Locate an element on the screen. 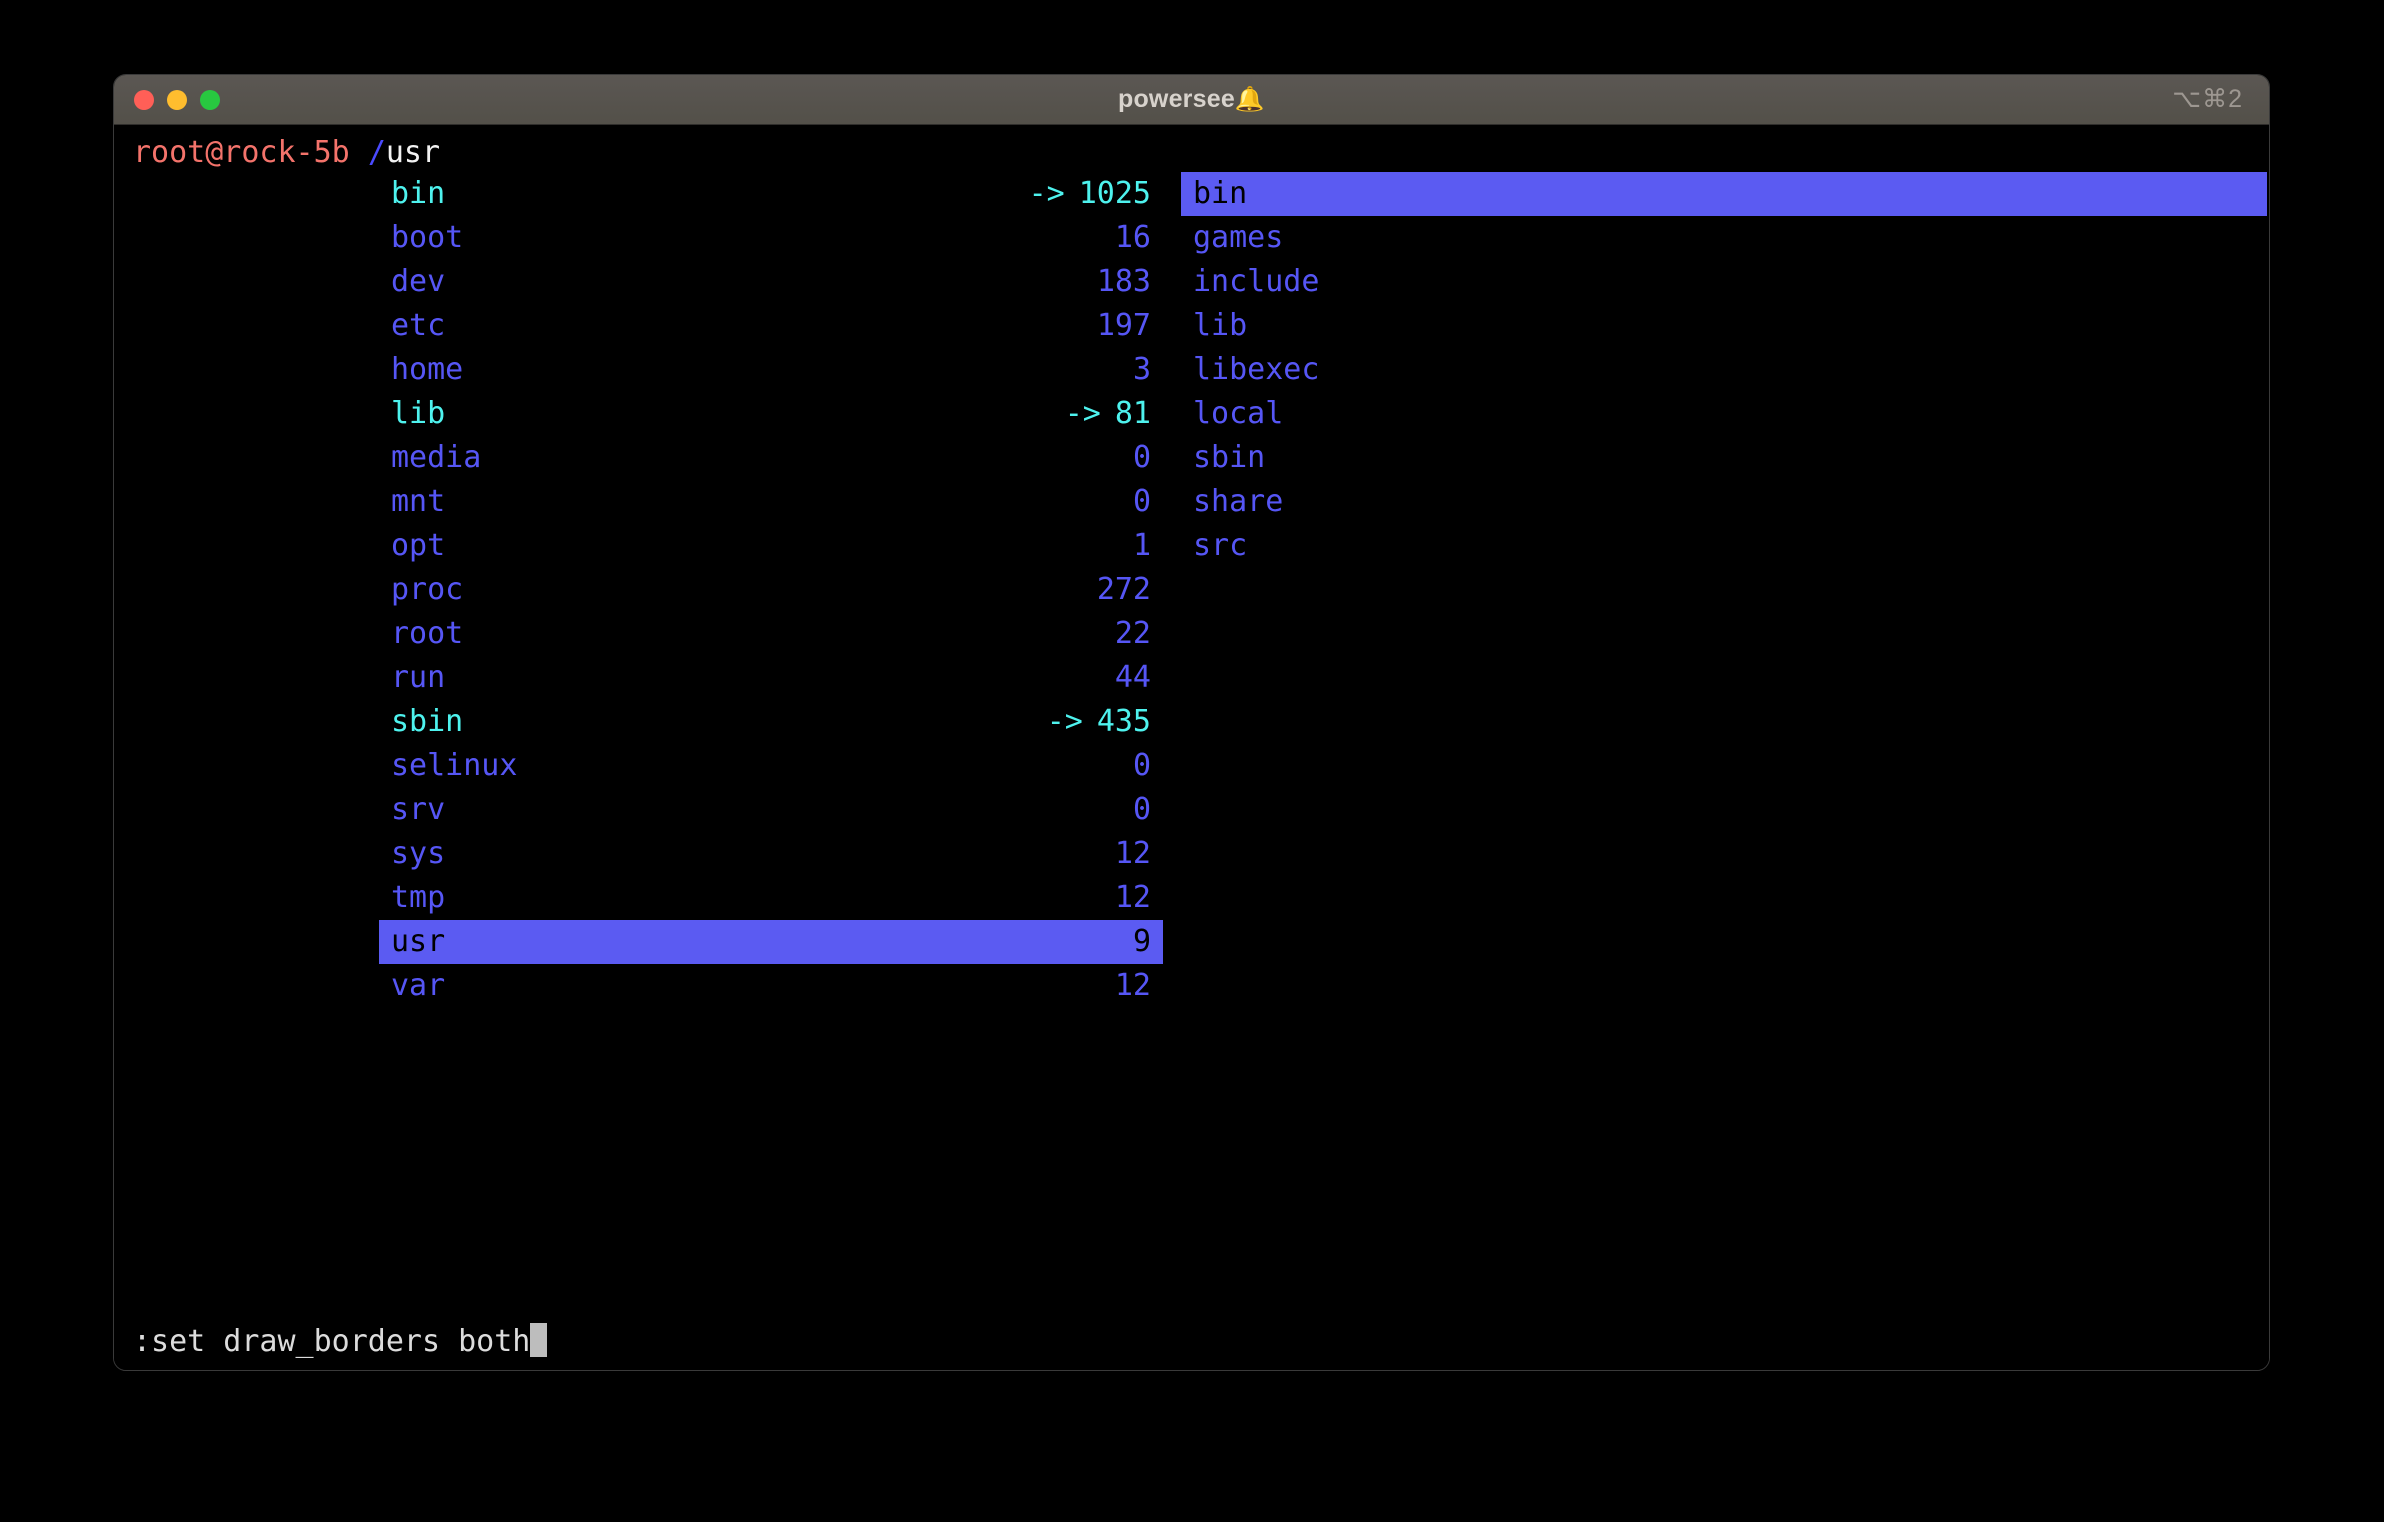 This screenshot has width=2384, height=1522. file-row: etc 197 is located at coordinates (771, 326).